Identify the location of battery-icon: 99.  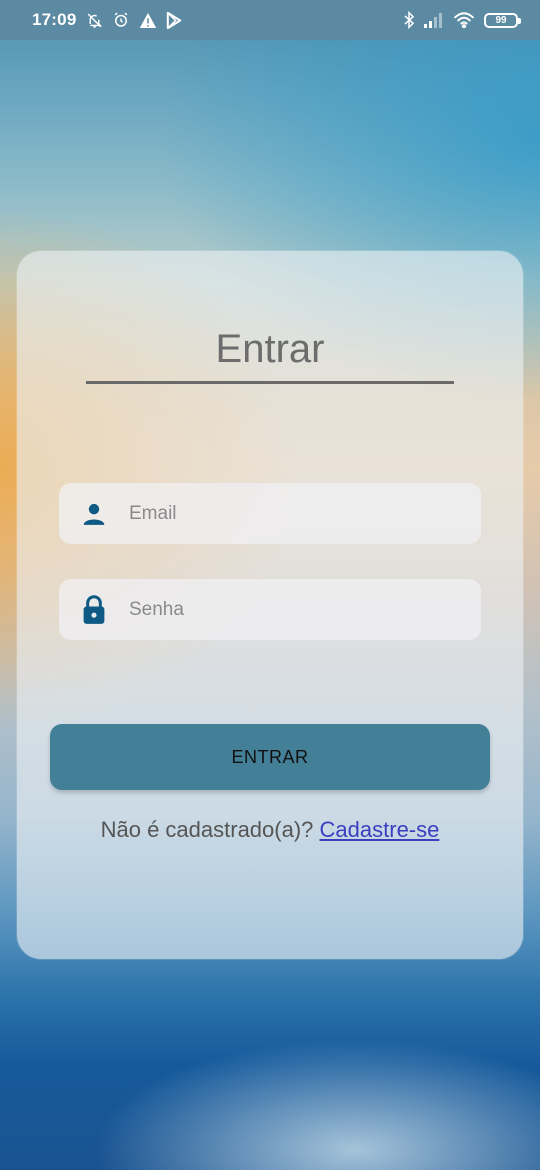
(502, 20).